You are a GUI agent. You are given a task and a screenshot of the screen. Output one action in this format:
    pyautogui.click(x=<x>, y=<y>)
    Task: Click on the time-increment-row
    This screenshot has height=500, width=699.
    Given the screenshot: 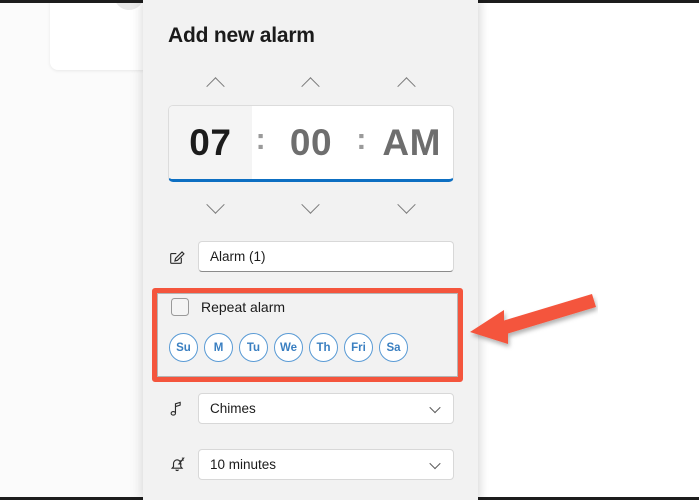 What is the action you would take?
    pyautogui.click(x=311, y=84)
    